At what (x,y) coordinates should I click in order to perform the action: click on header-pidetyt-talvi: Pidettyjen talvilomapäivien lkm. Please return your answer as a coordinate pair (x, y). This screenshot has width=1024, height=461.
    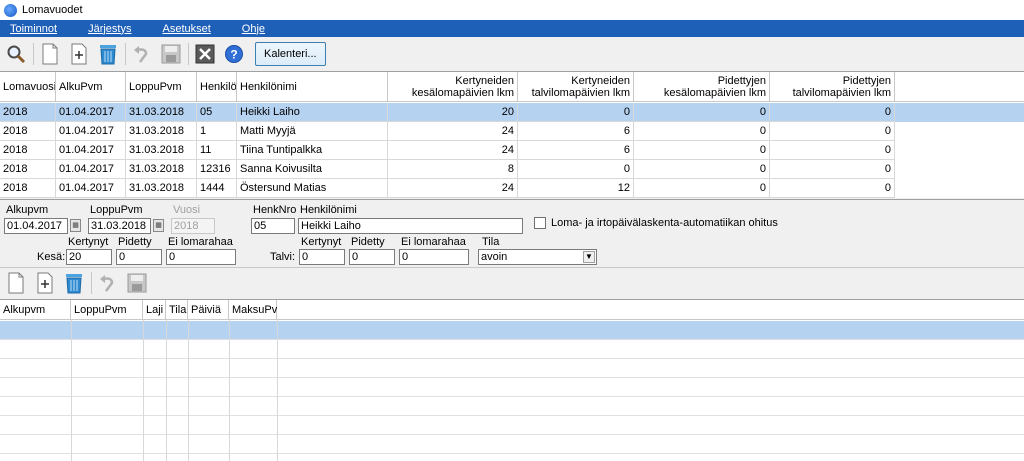
    Looking at the image, I should click on (832, 87).